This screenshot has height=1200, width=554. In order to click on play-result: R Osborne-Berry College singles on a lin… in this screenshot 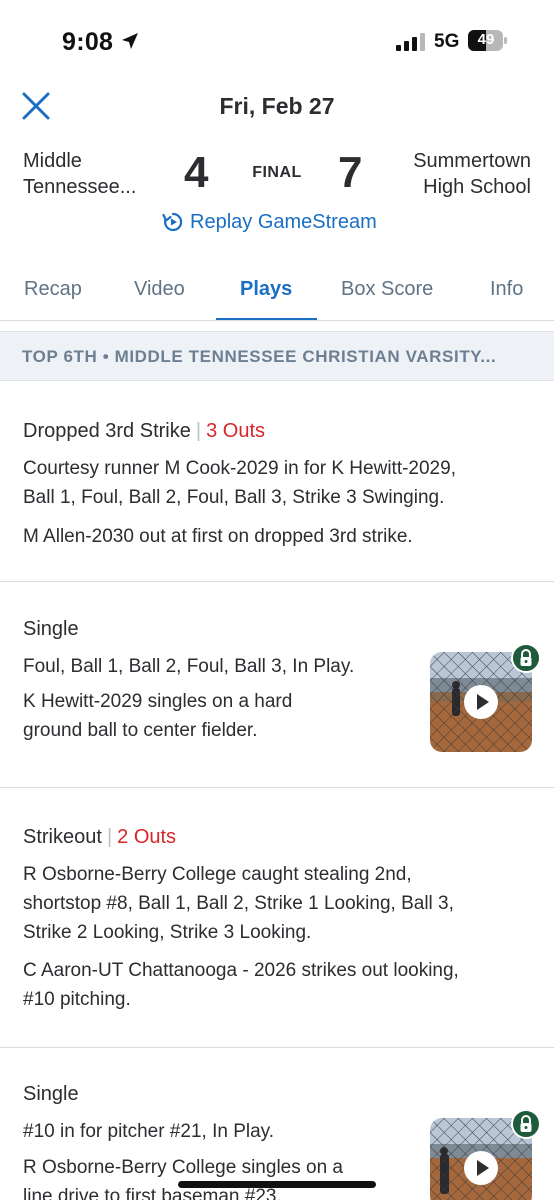, I will do `click(183, 1176)`.